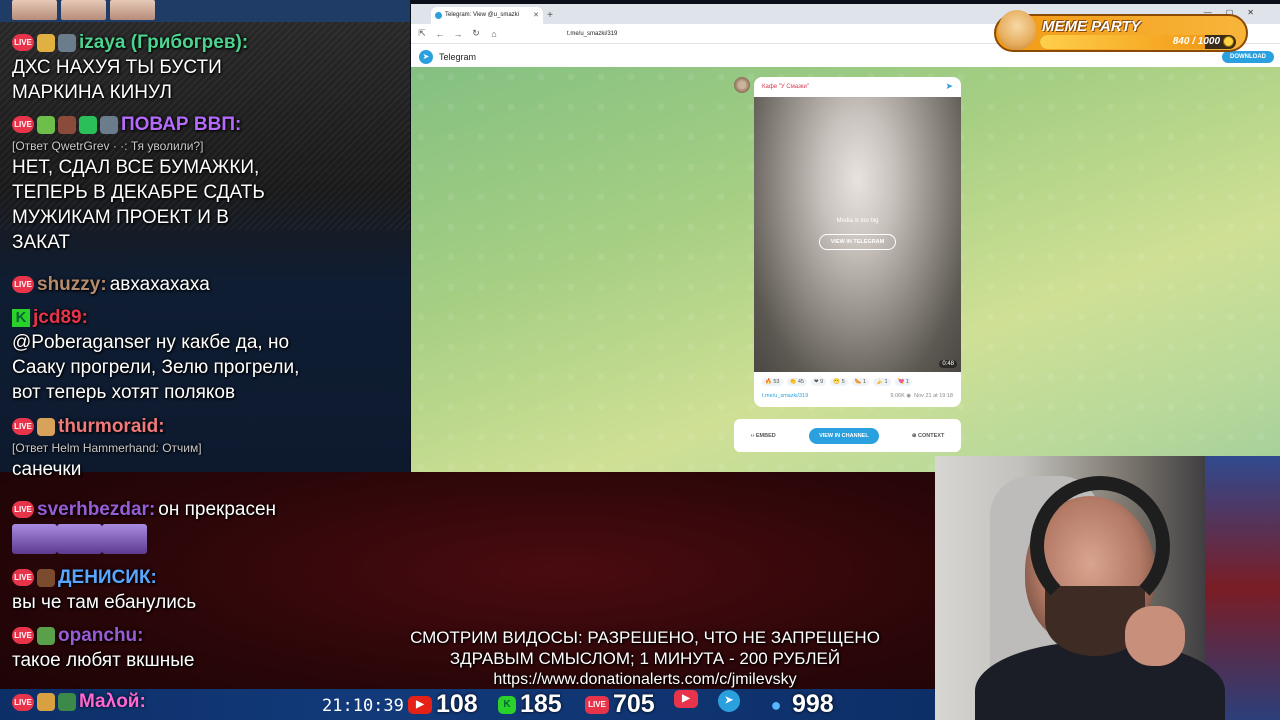 This screenshot has width=1280, height=720. I want to click on reaction: 👏 45, so click(796, 382).